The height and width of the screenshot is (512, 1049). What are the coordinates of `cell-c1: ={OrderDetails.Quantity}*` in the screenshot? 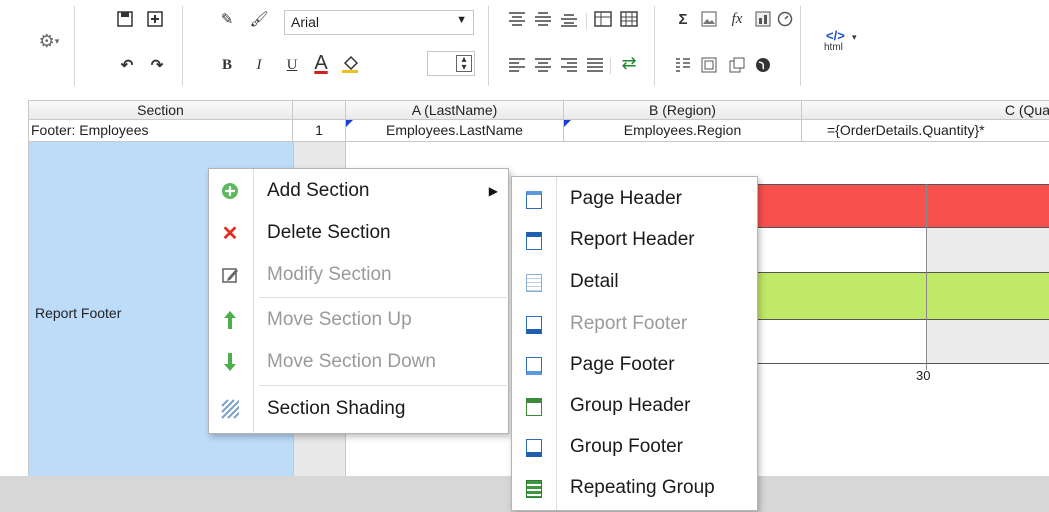 It's located at (925, 130).